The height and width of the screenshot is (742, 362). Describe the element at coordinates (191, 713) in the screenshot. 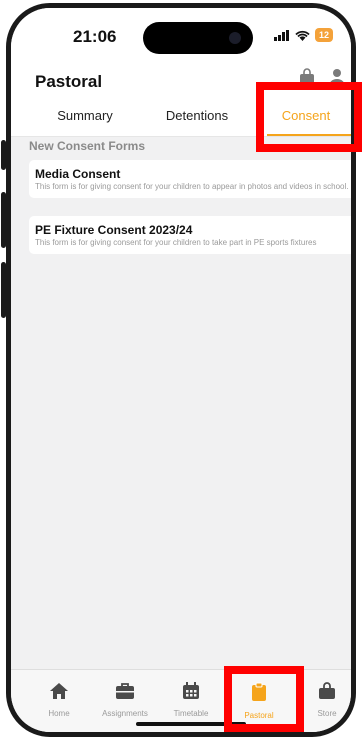

I see `tabbar-label: Timetable` at that location.